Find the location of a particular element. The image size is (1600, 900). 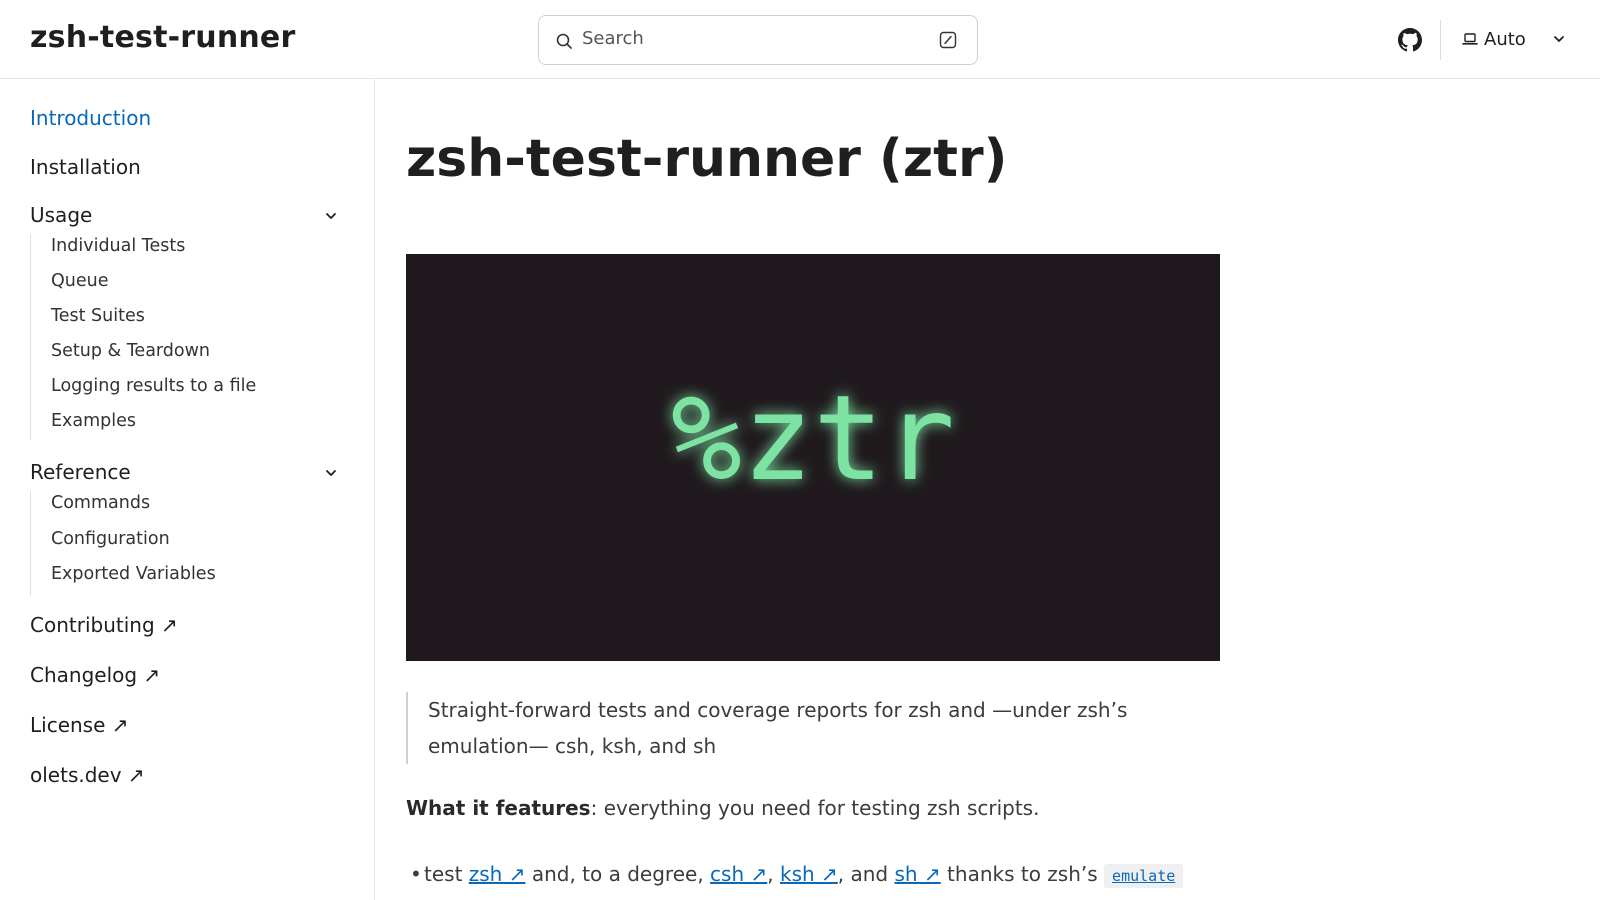

emulate-code-link: emulate is located at coordinates (1144, 876).